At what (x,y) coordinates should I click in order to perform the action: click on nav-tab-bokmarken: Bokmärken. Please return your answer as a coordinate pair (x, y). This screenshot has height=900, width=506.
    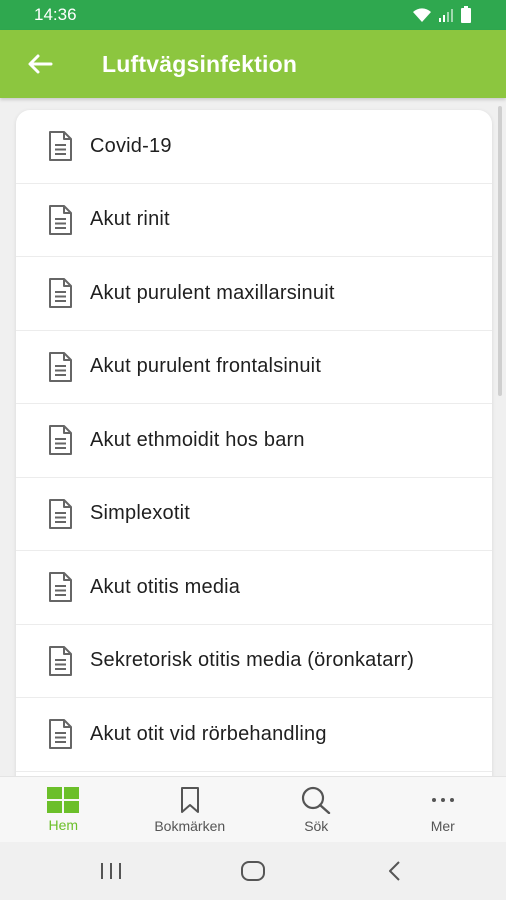
    Looking at the image, I should click on (190, 809).